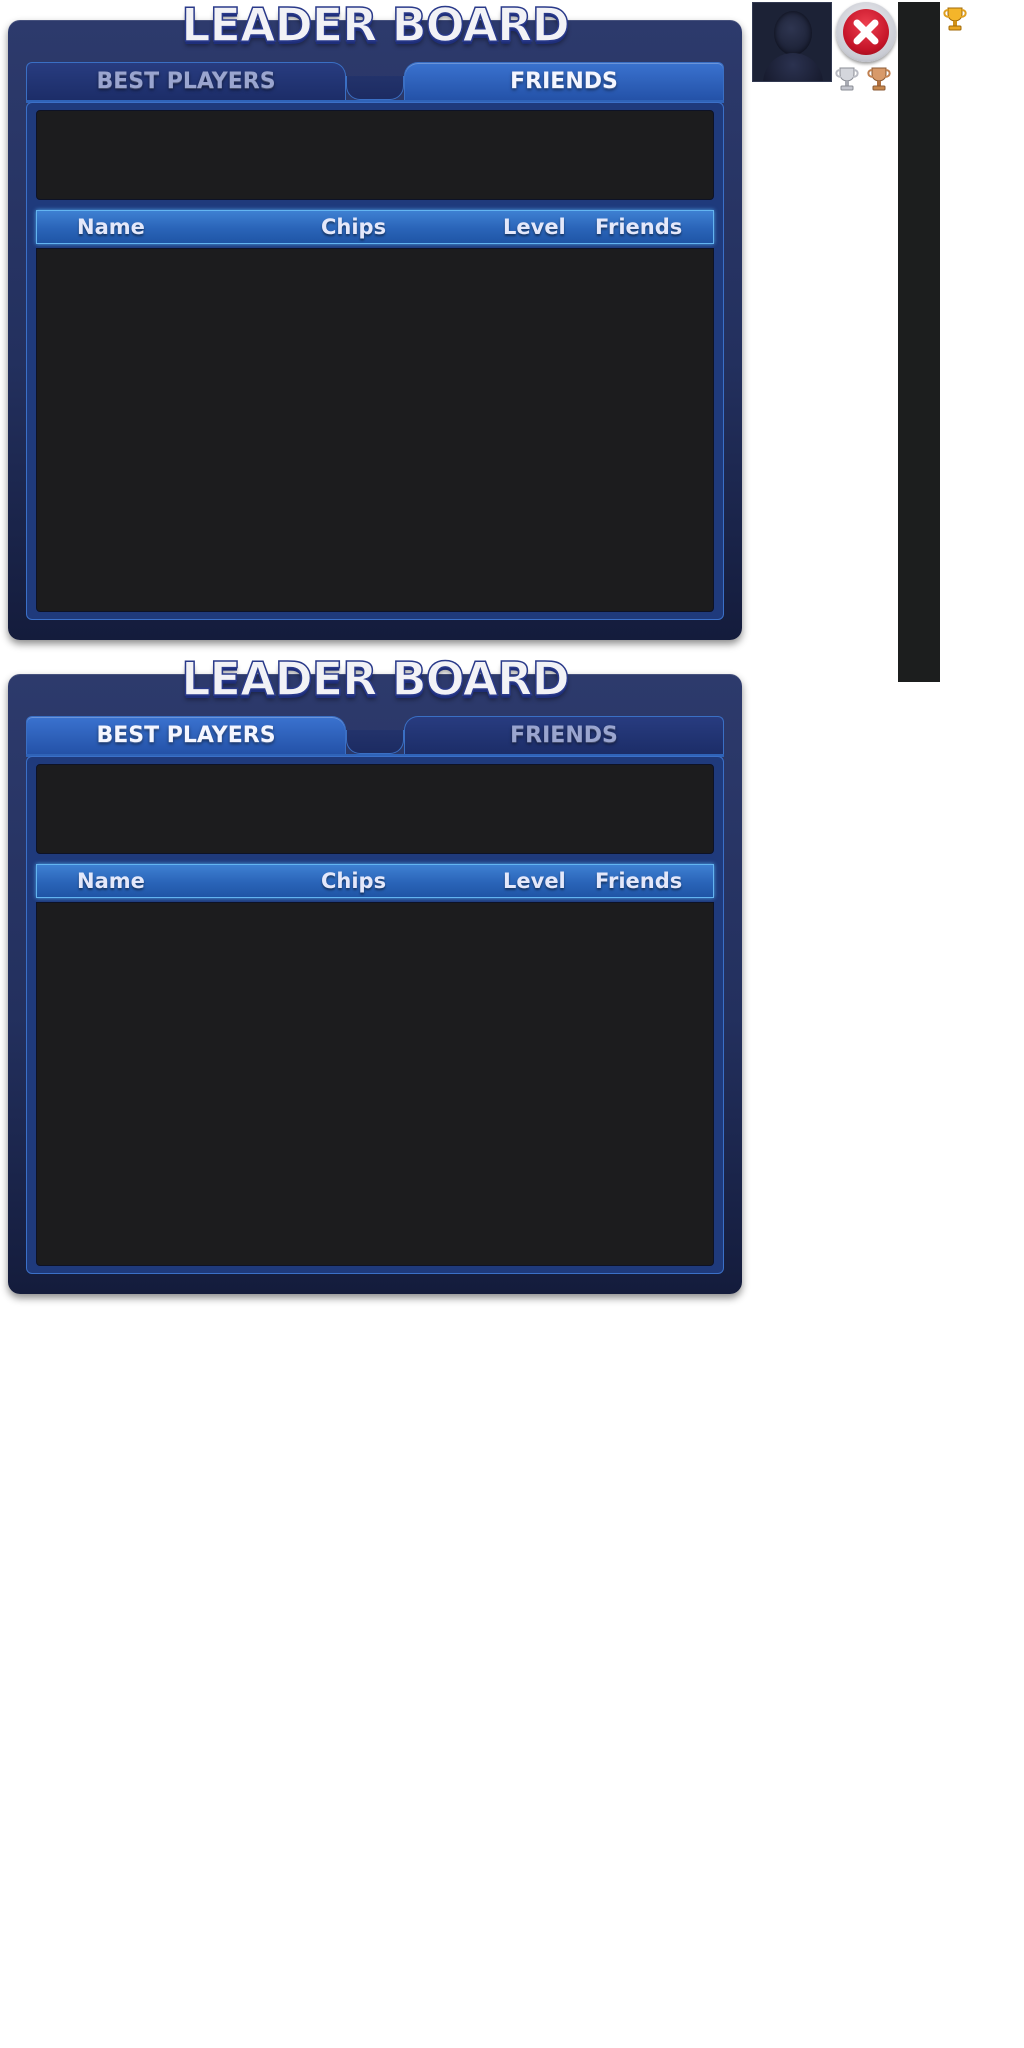  I want to click on gold-trophy-icon, so click(955, 19).